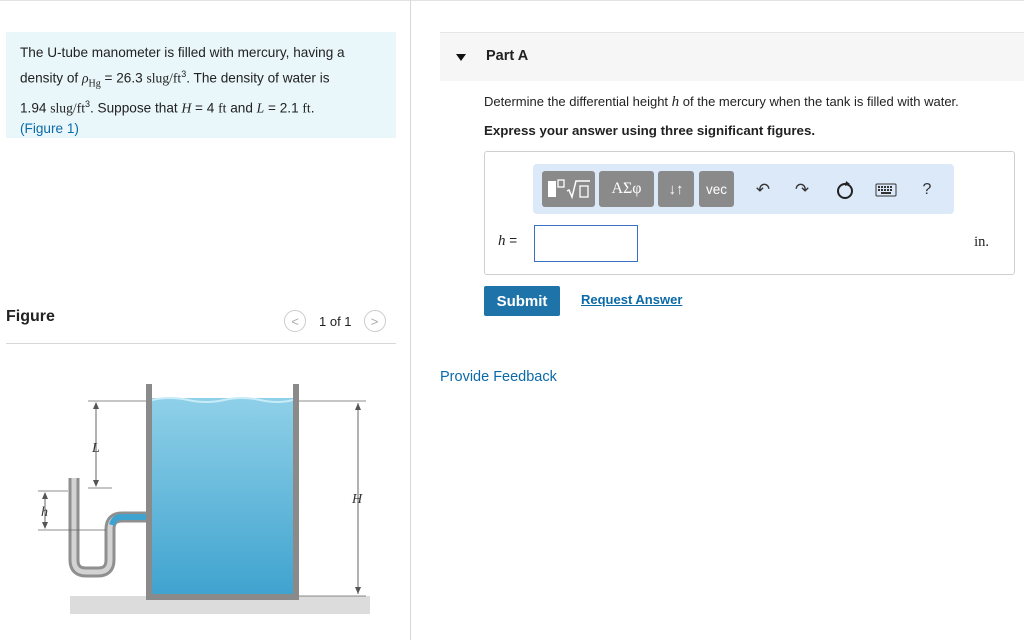 The image size is (1024, 640). I want to click on figure-pager: < 1 of 1 >, so click(335, 321).